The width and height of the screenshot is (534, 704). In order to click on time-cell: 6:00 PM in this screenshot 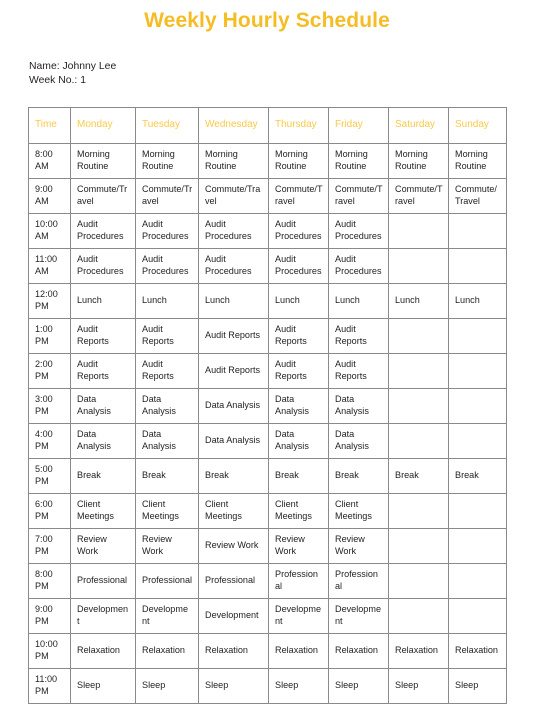, I will do `click(49, 510)`.